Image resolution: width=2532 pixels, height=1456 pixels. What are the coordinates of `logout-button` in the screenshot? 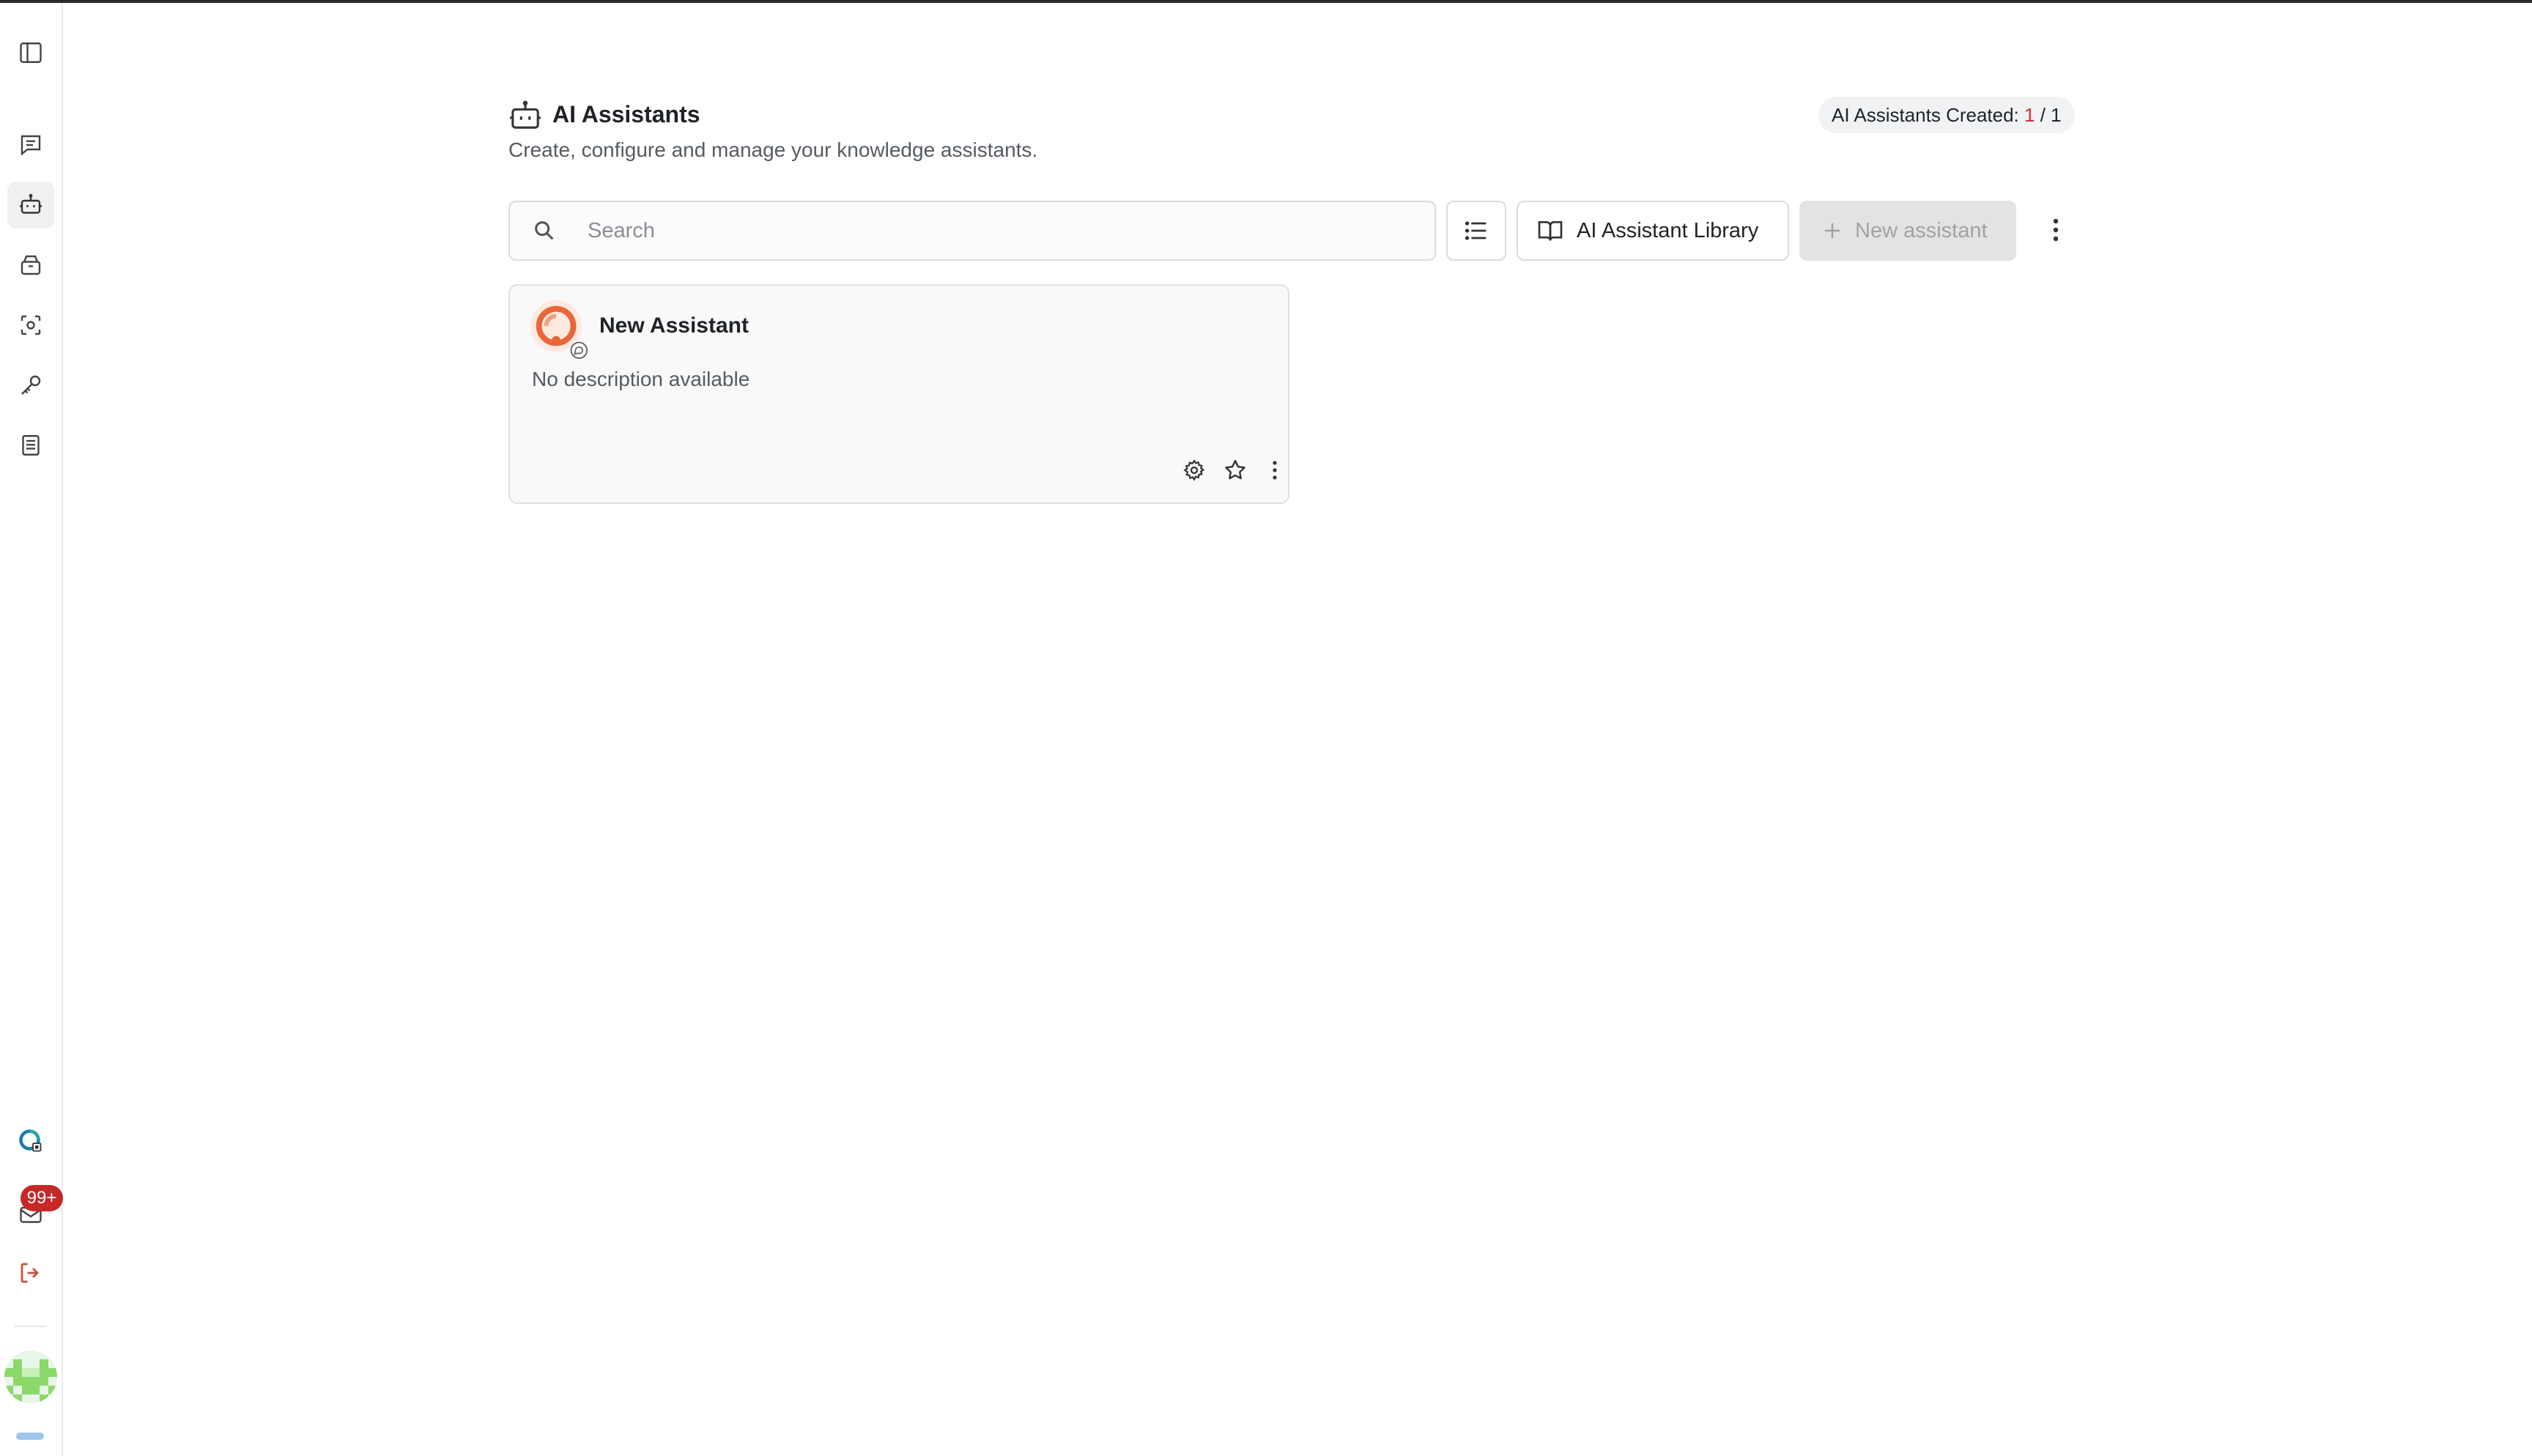 It's located at (31, 1272).